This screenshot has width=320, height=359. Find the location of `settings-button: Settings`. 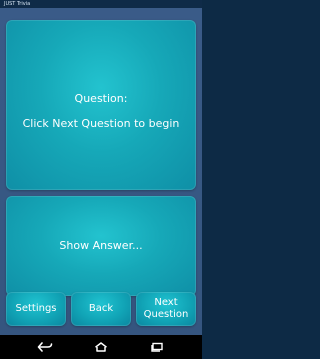

settings-button: Settings is located at coordinates (36, 309).